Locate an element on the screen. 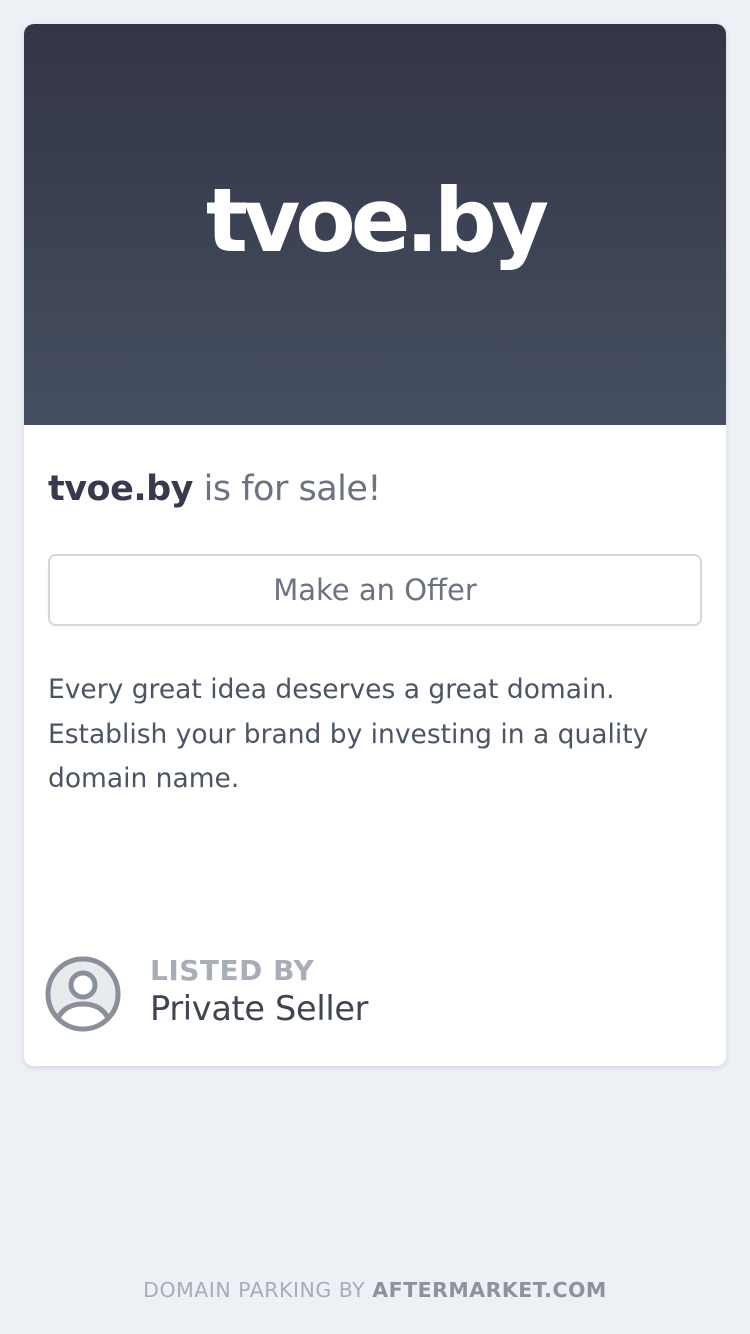  footer: DOMAIN PARKING BY AFTERMARKET.COM is located at coordinates (375, 1290).